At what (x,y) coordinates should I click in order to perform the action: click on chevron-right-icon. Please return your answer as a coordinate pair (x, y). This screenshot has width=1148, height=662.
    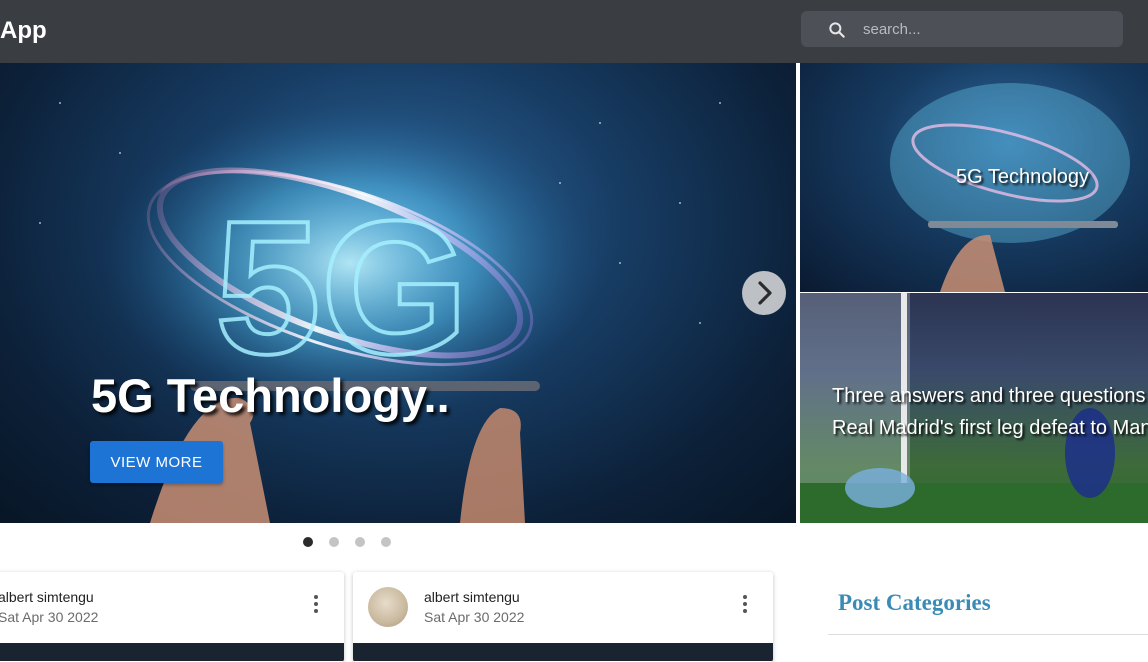
    Looking at the image, I should click on (765, 293).